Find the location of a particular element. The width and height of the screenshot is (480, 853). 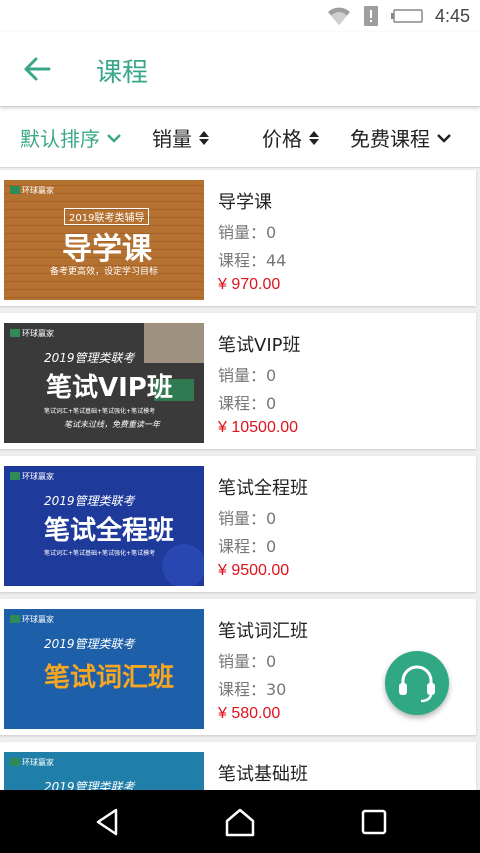

course-price: ¥ 970.00 is located at coordinates (249, 284).